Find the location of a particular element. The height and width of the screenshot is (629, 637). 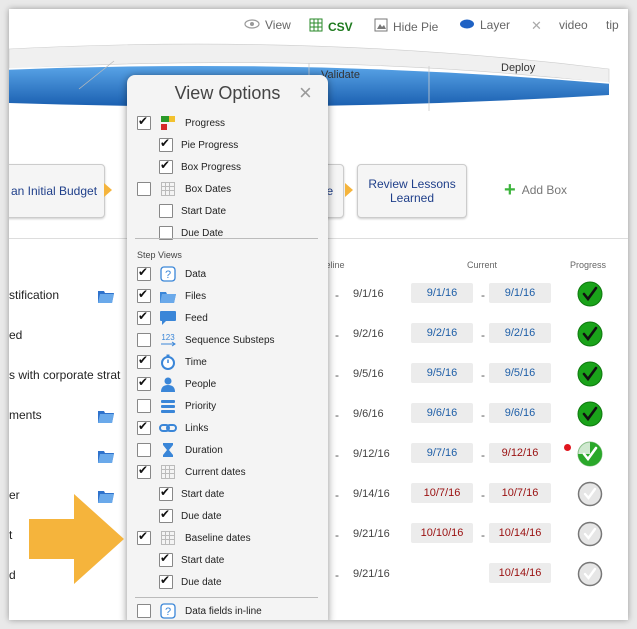

video-link: video is located at coordinates (573, 25).